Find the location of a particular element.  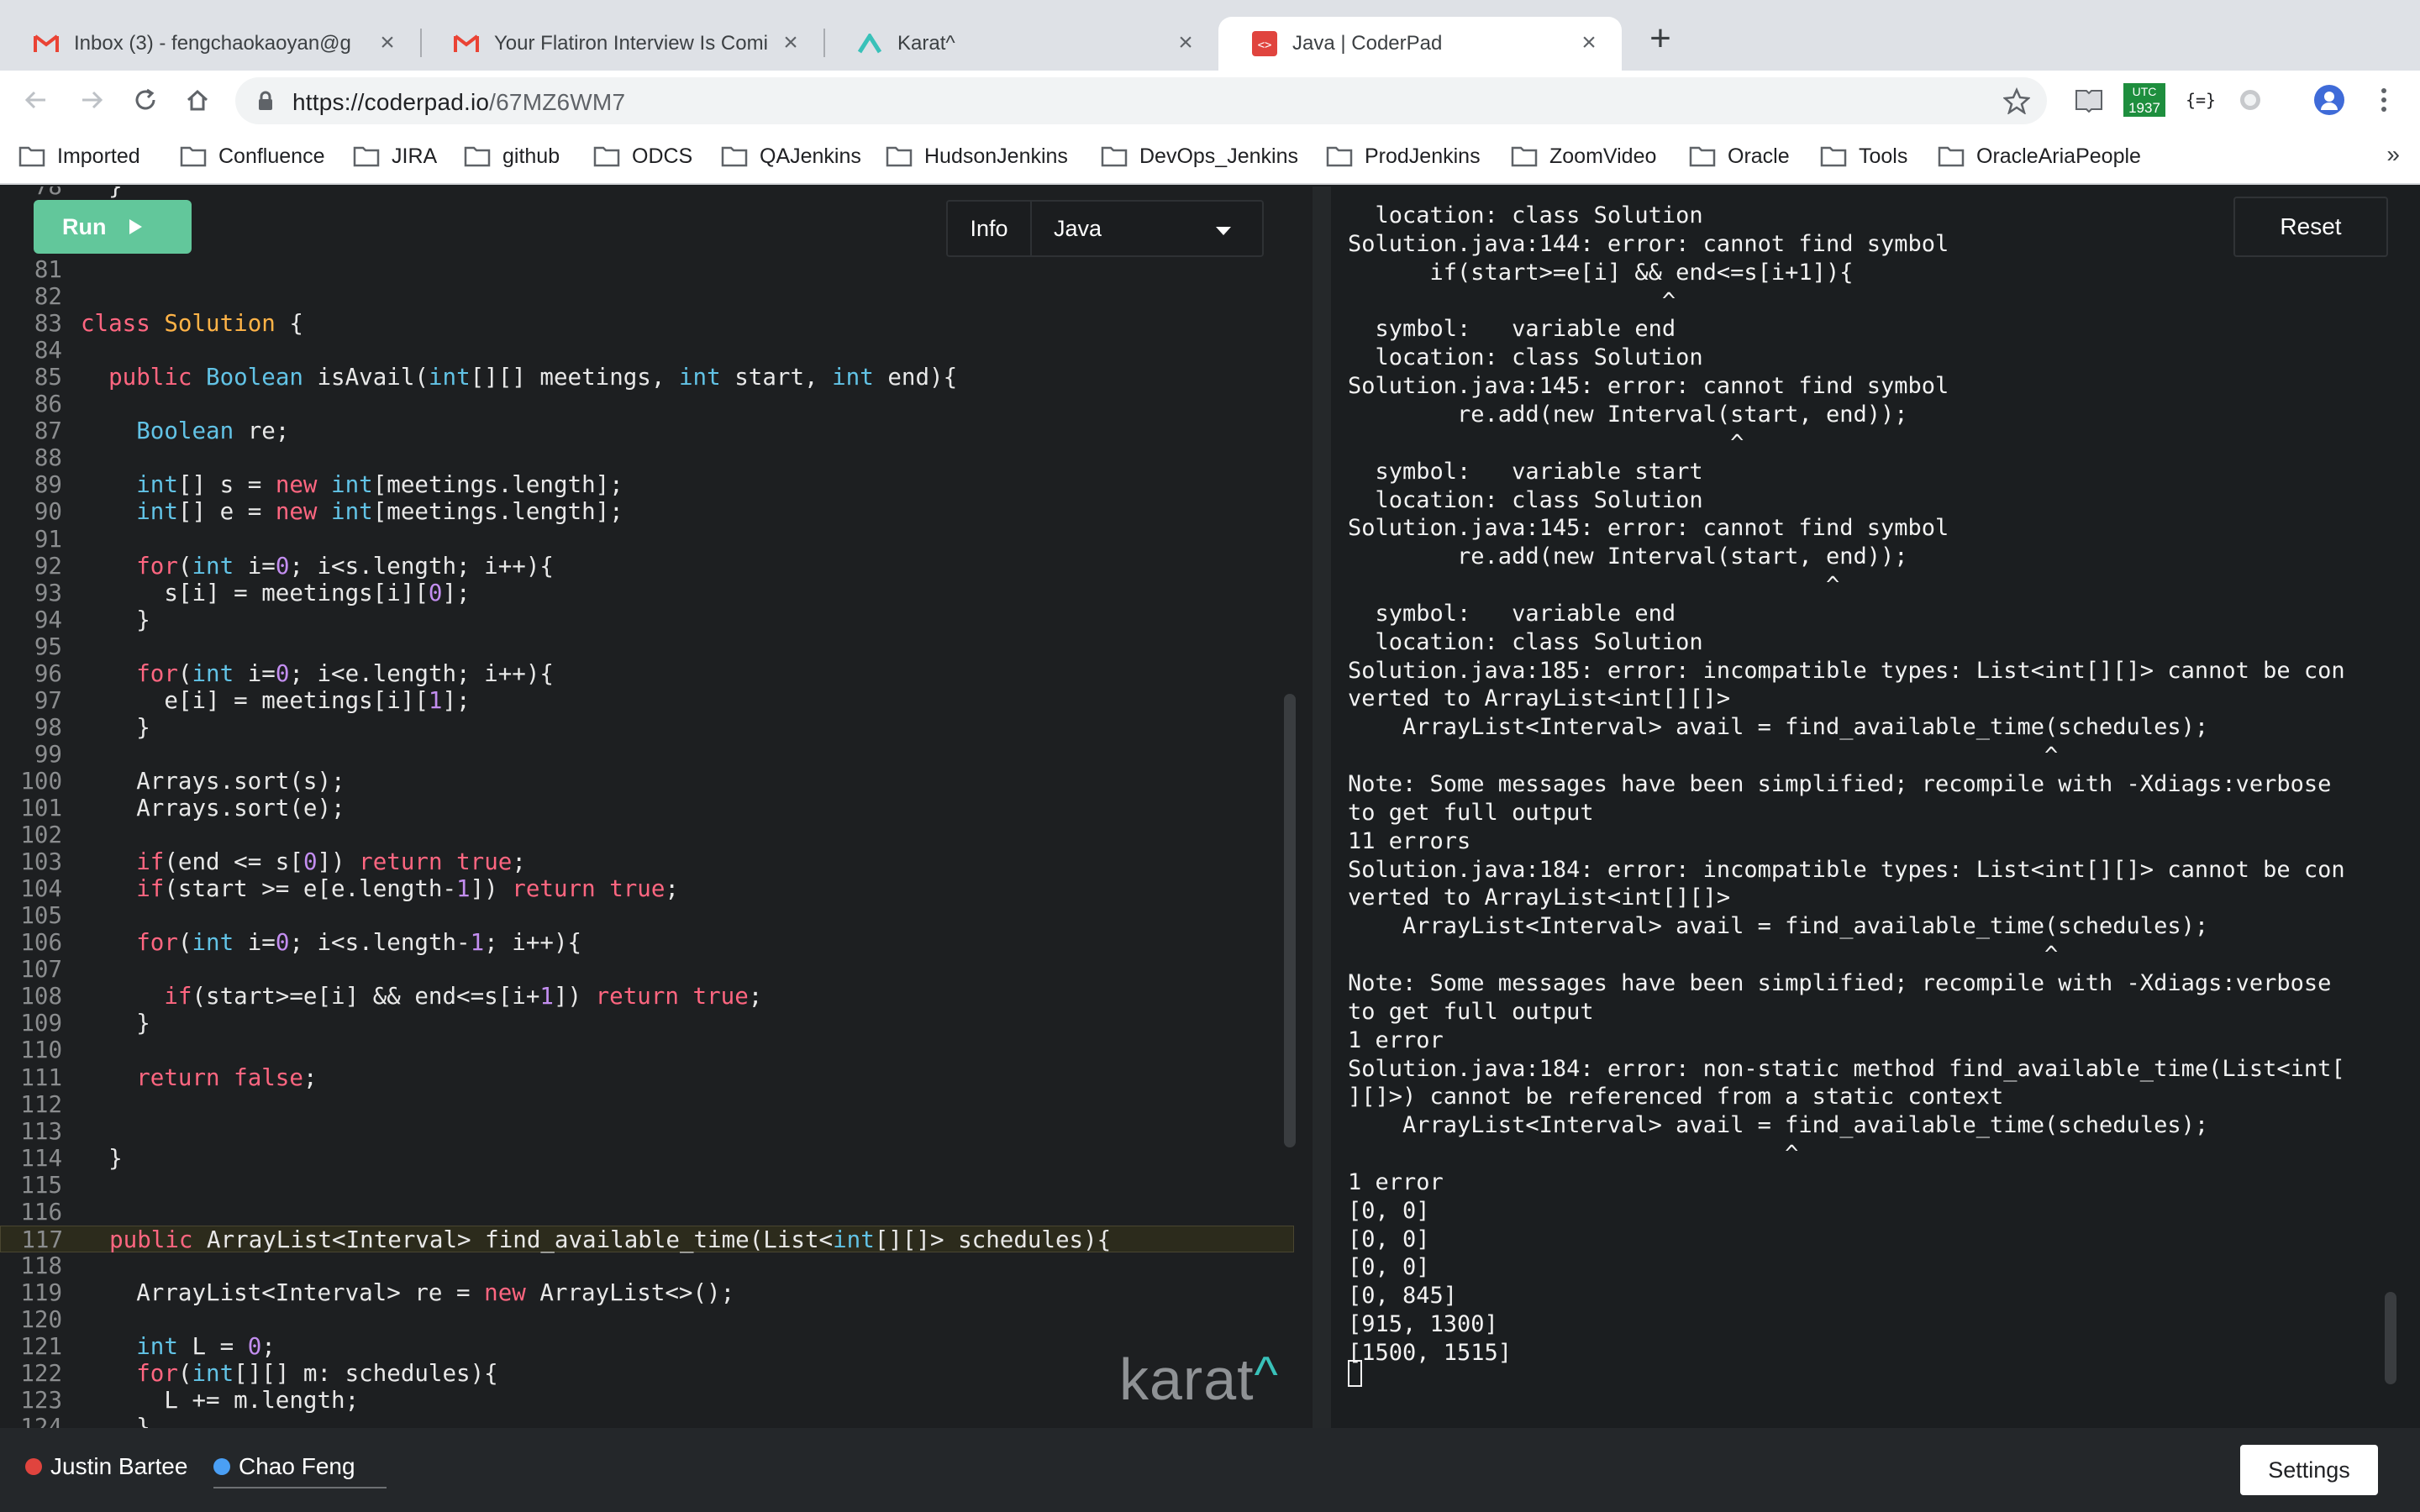

code-line: 123 L += m.length; is located at coordinates (647, 1400).